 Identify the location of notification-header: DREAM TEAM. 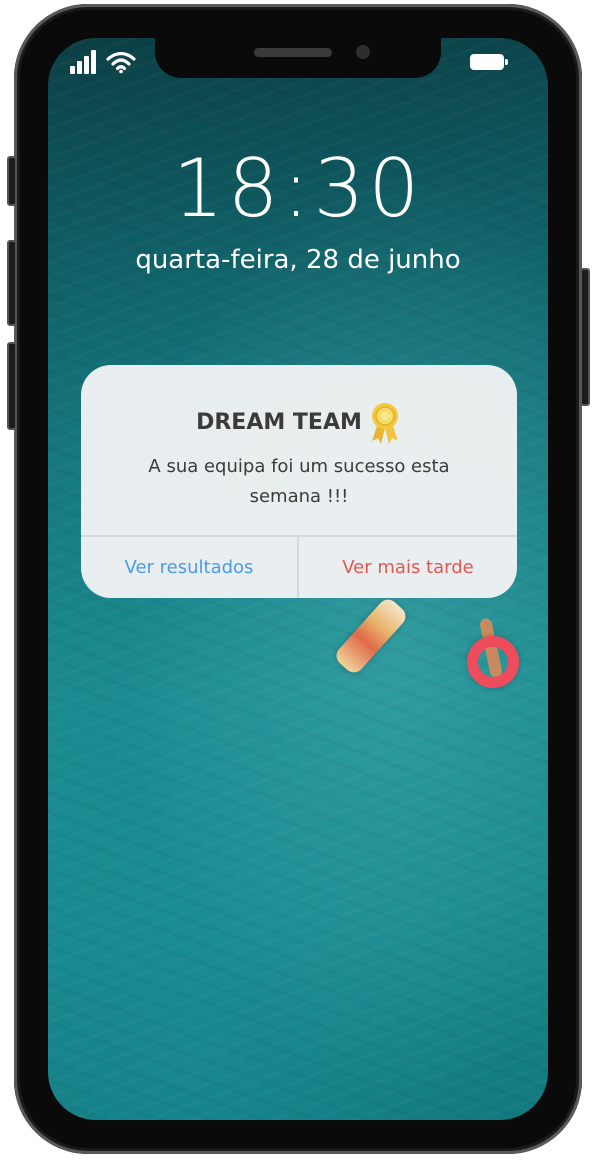
(299, 423).